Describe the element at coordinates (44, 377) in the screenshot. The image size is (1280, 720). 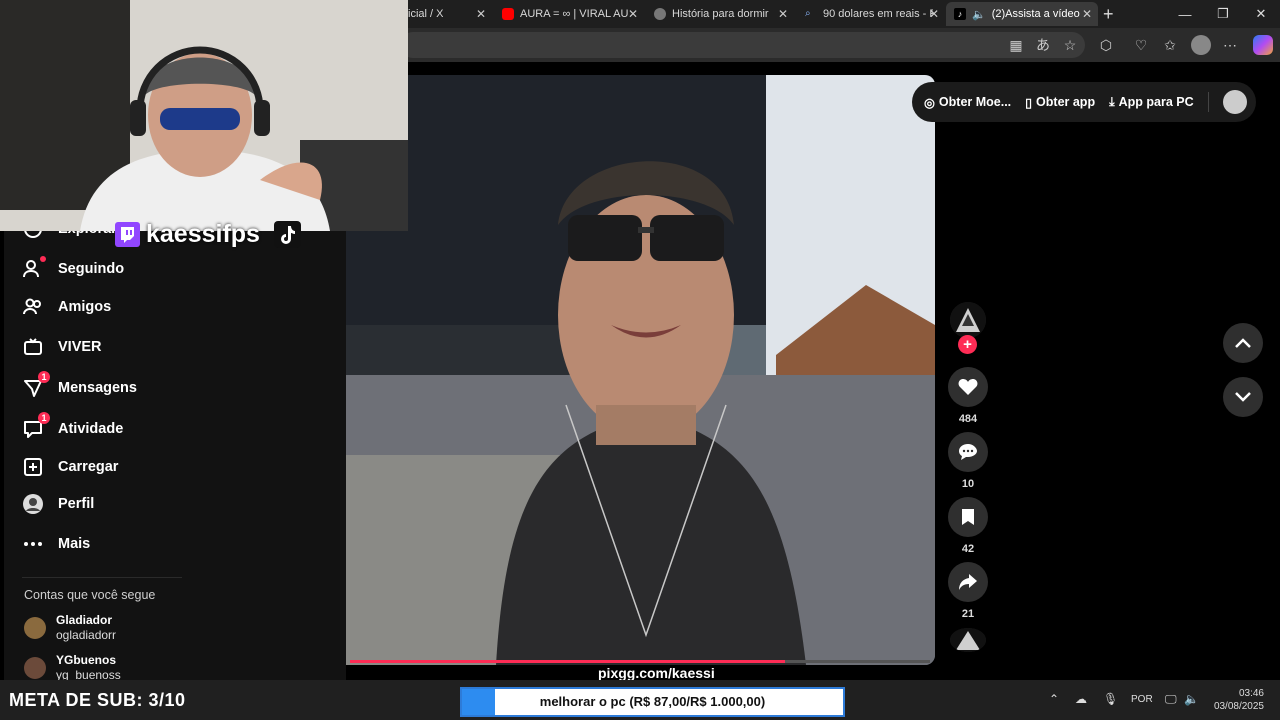
I see `messages-badge: 1` at that location.